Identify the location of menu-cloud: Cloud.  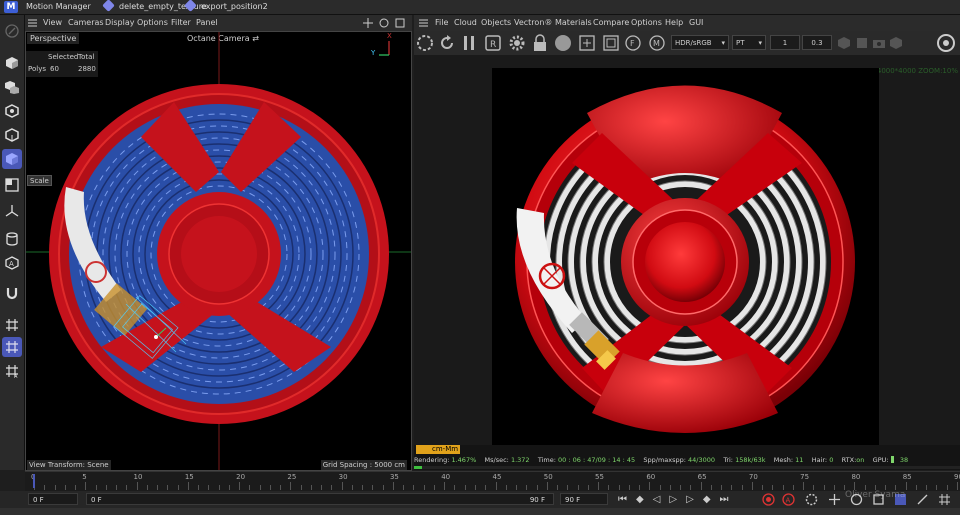
(465, 23).